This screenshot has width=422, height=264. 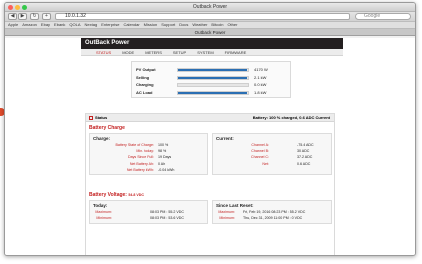 I want to click on nav-item-firmware: FIRMWARE, so click(x=236, y=52).